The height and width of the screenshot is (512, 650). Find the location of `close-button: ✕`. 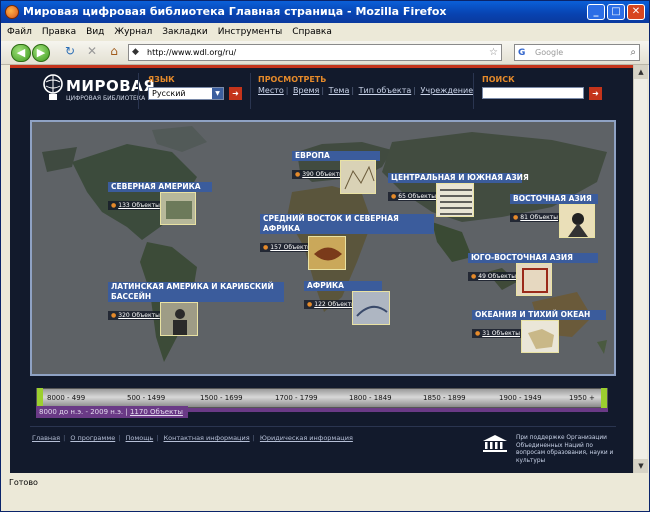

close-button: ✕ is located at coordinates (636, 12).